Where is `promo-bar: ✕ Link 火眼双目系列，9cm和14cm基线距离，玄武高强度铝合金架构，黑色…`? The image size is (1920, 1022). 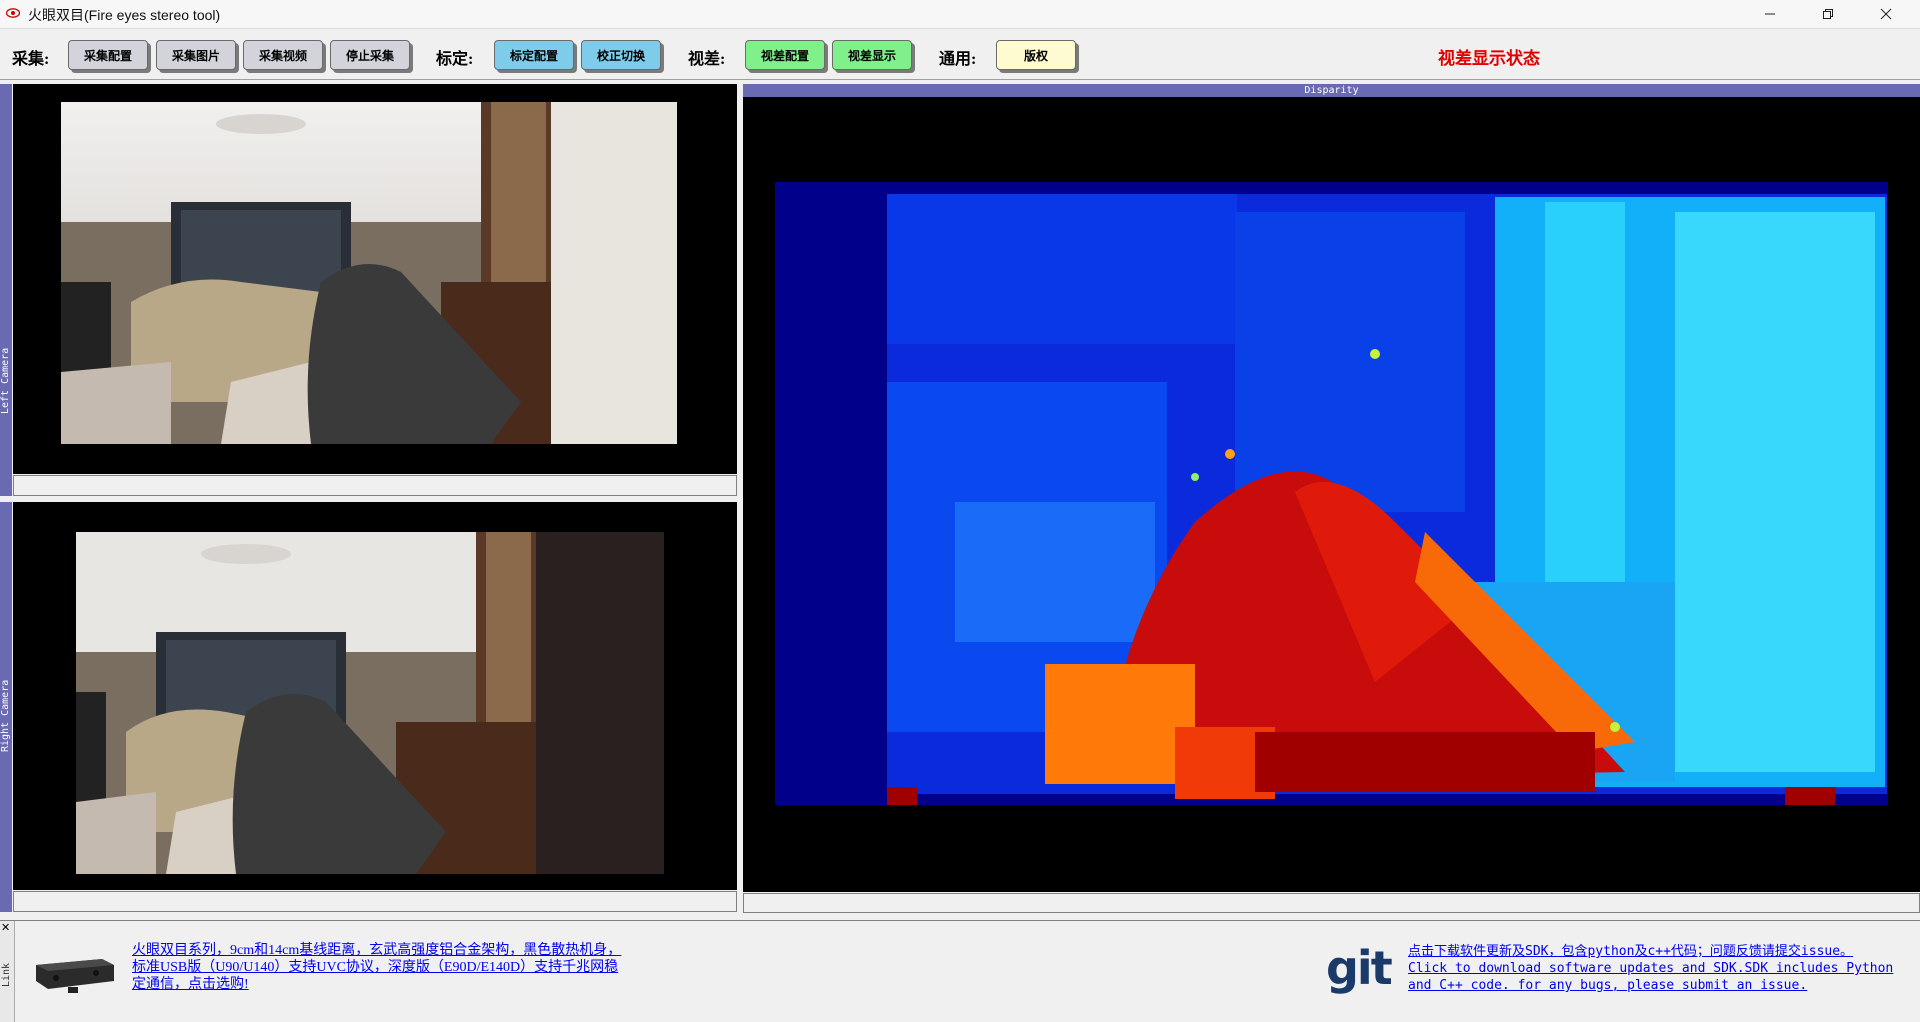 promo-bar: ✕ Link 火眼双目系列，9cm和14cm基线距离，玄武高强度铝合金架构，黑色… is located at coordinates (960, 971).